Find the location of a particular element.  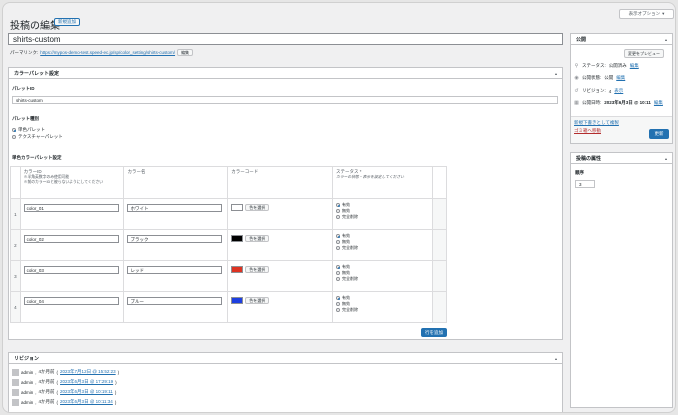

palette-type-texture: テクスチャーパレット is located at coordinates (37, 137).